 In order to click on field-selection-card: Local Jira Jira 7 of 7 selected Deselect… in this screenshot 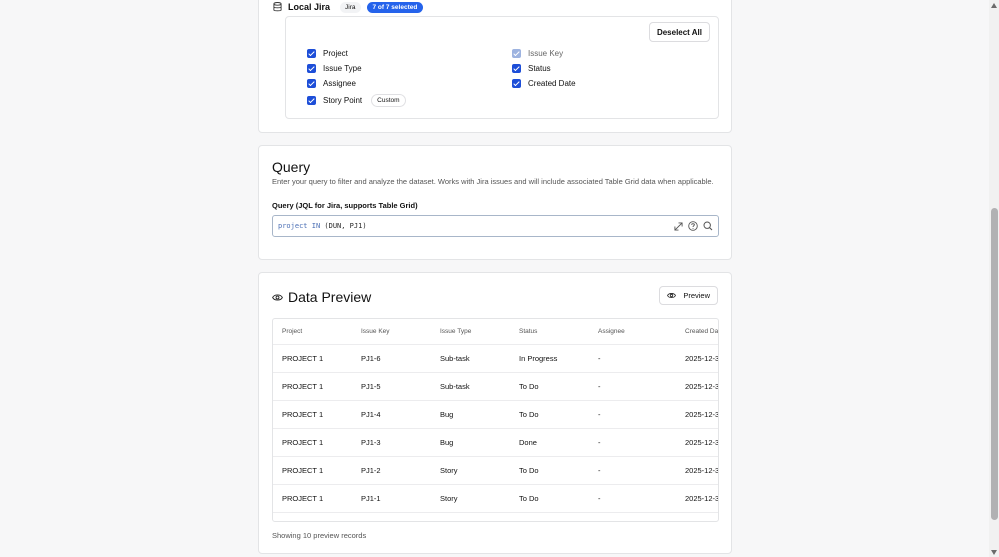, I will do `click(495, 66)`.